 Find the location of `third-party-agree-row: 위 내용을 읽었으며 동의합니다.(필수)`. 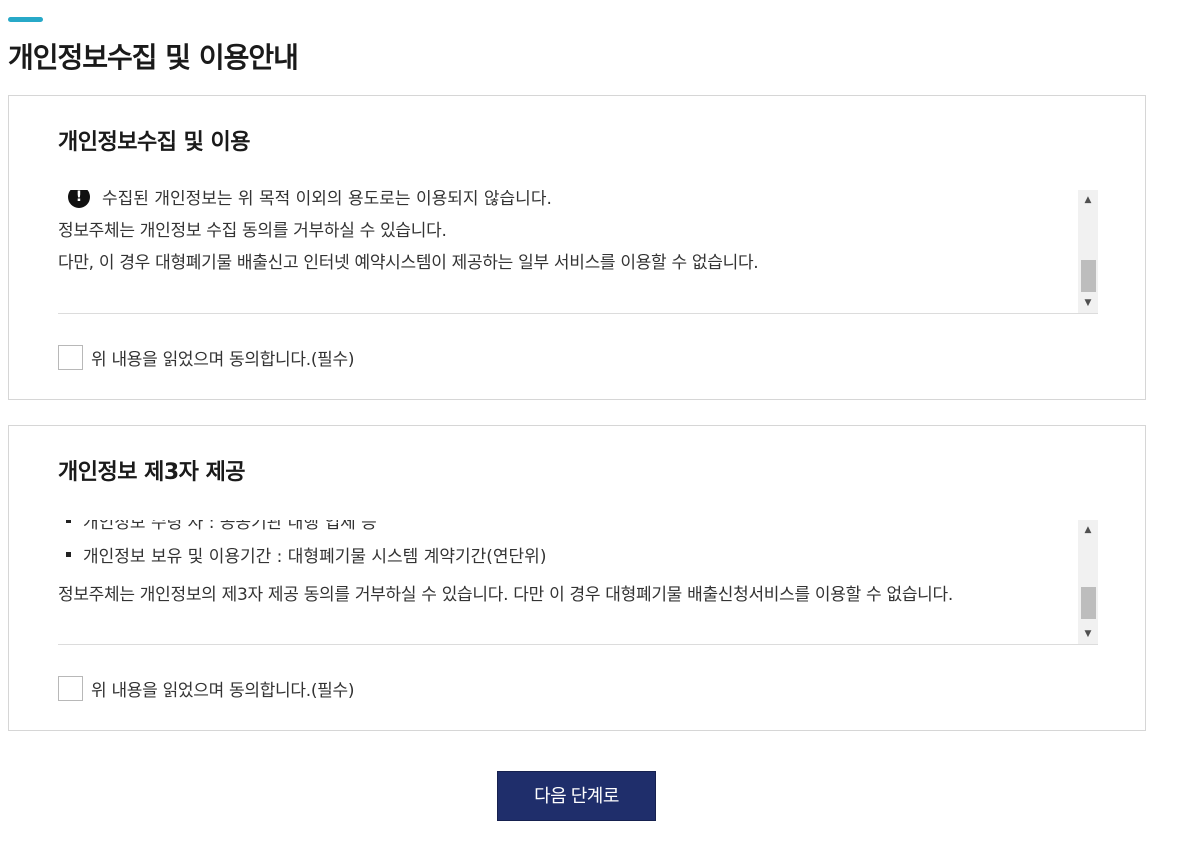

third-party-agree-row: 위 내용을 읽었으며 동의합니다.(필수) is located at coordinates (206, 688).